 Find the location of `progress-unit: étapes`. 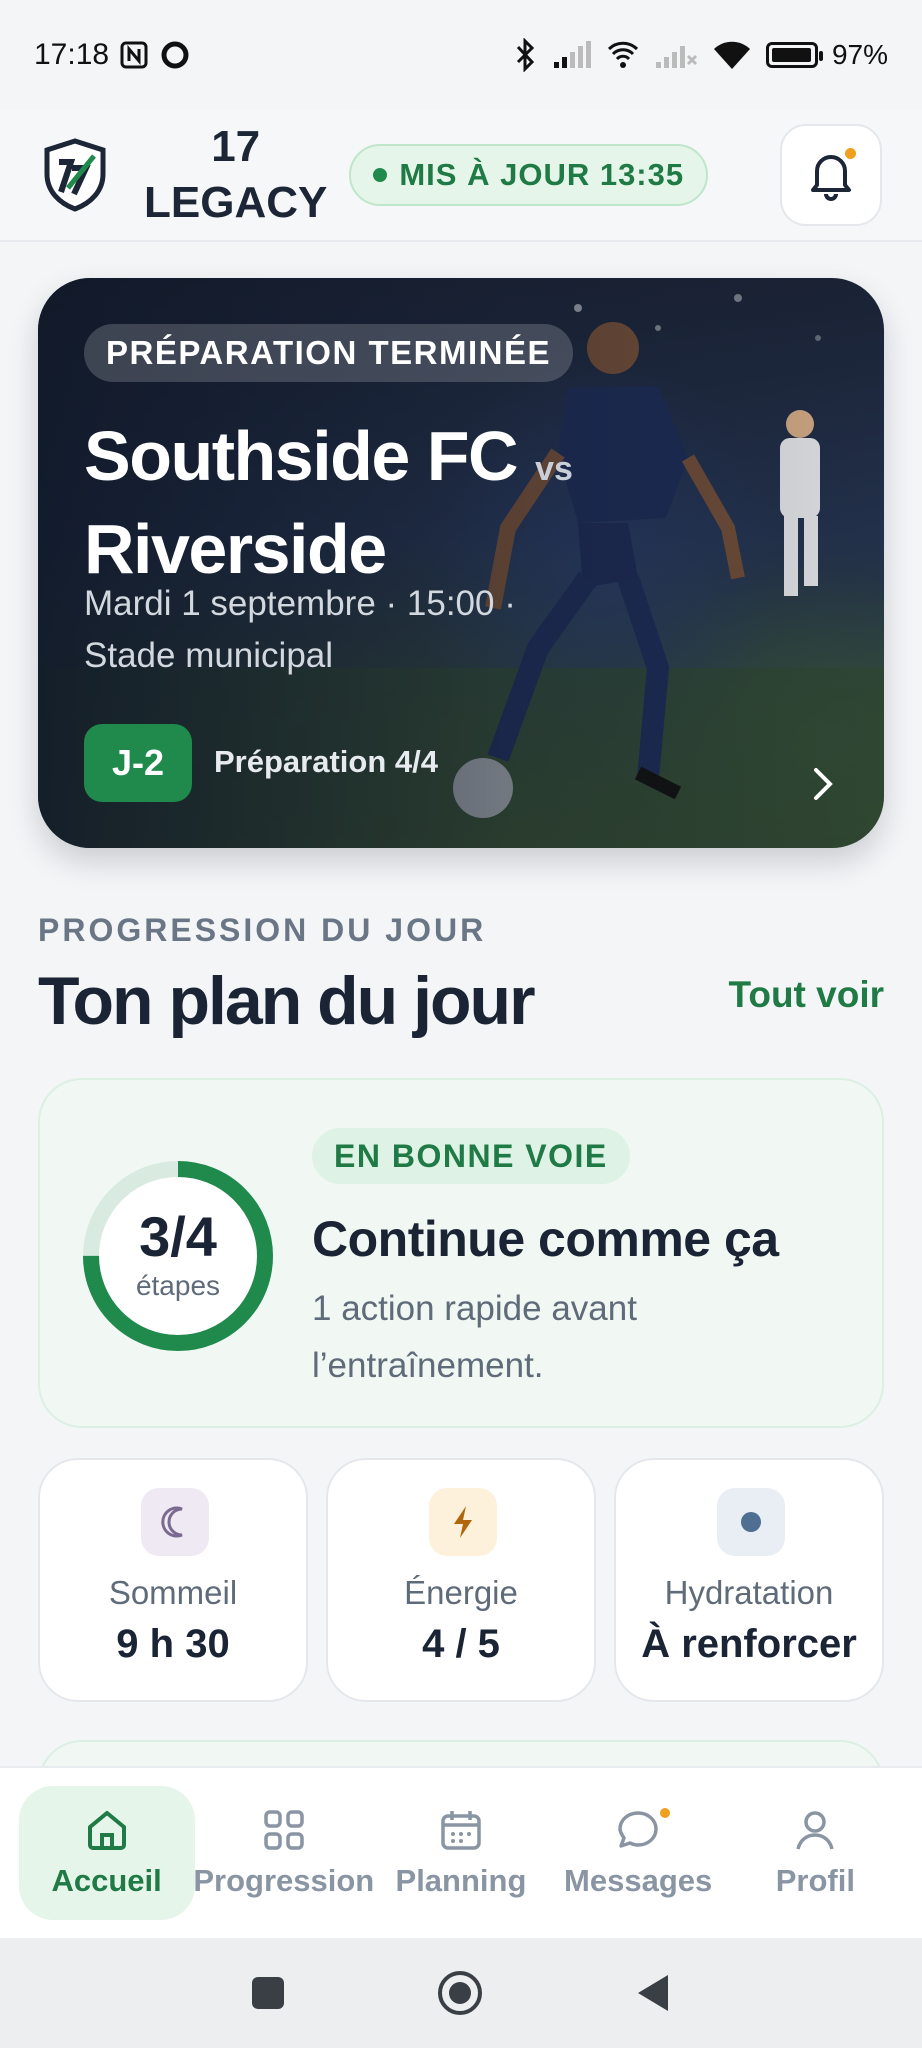

progress-unit: étapes is located at coordinates (178, 1285).